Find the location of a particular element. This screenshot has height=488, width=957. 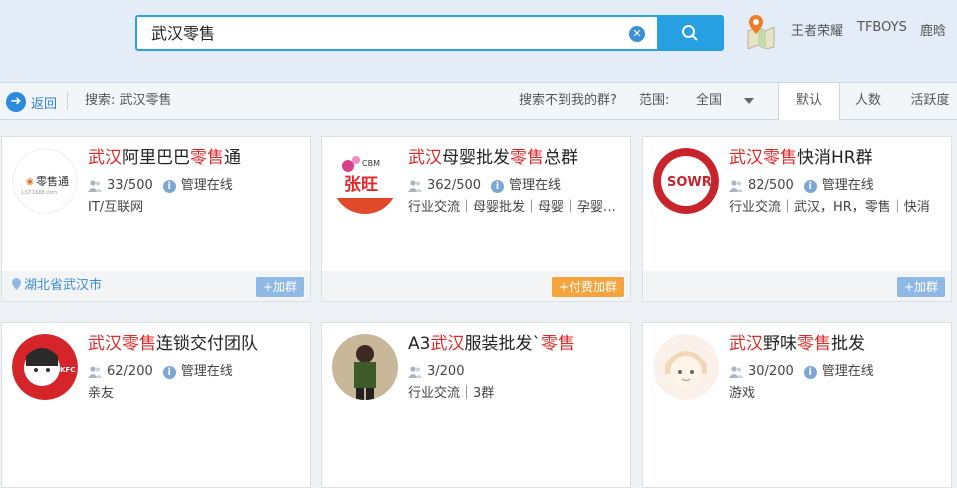

group-avatar: SOWR is located at coordinates (686, 181).